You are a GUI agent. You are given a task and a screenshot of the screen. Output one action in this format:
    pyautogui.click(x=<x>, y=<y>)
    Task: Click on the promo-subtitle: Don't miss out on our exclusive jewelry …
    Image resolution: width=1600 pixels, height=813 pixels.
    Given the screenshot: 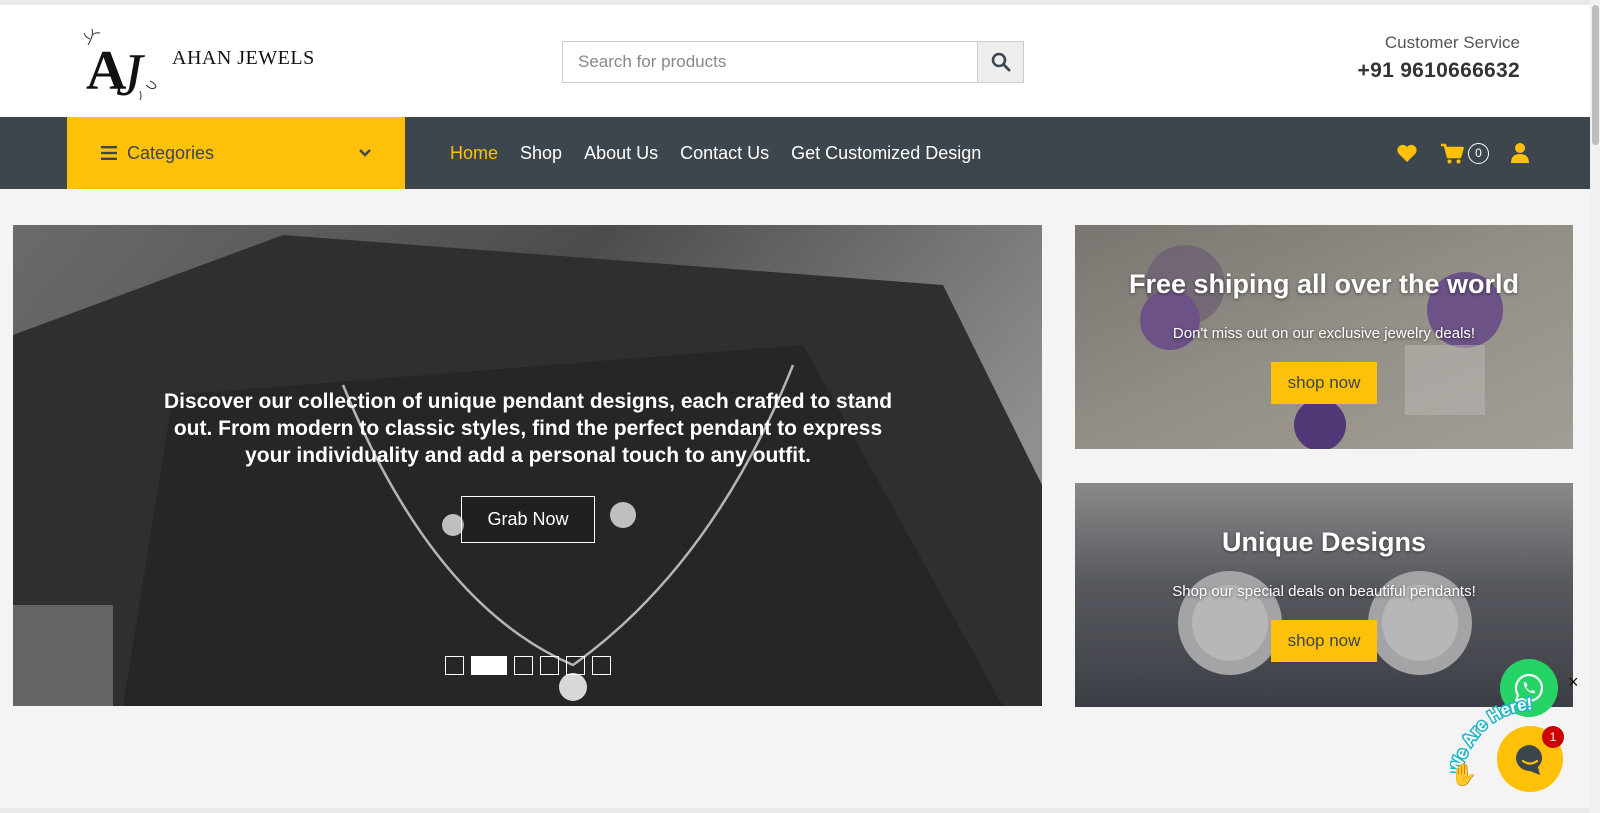 What is the action you would take?
    pyautogui.click(x=1324, y=333)
    